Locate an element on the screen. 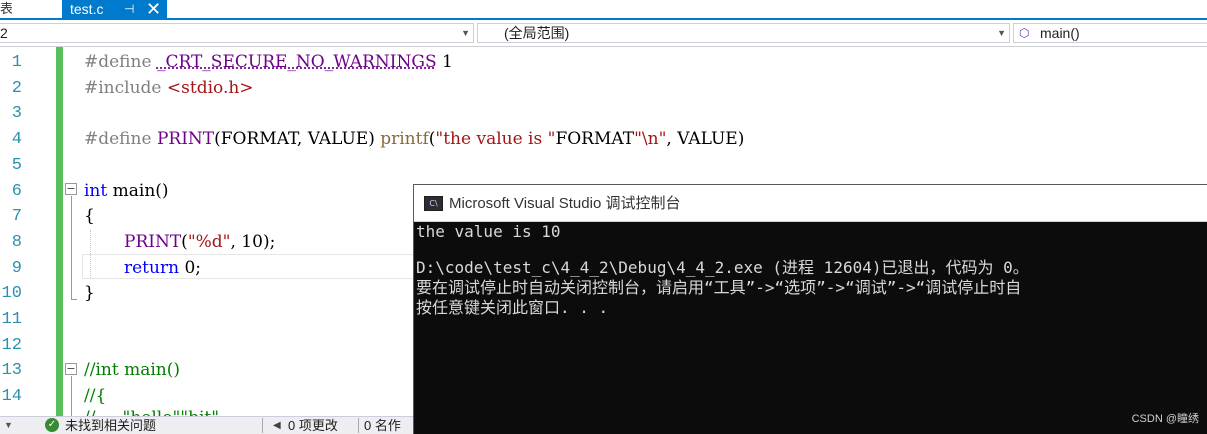  tab-previous-fragment: 表 is located at coordinates (6, 10).